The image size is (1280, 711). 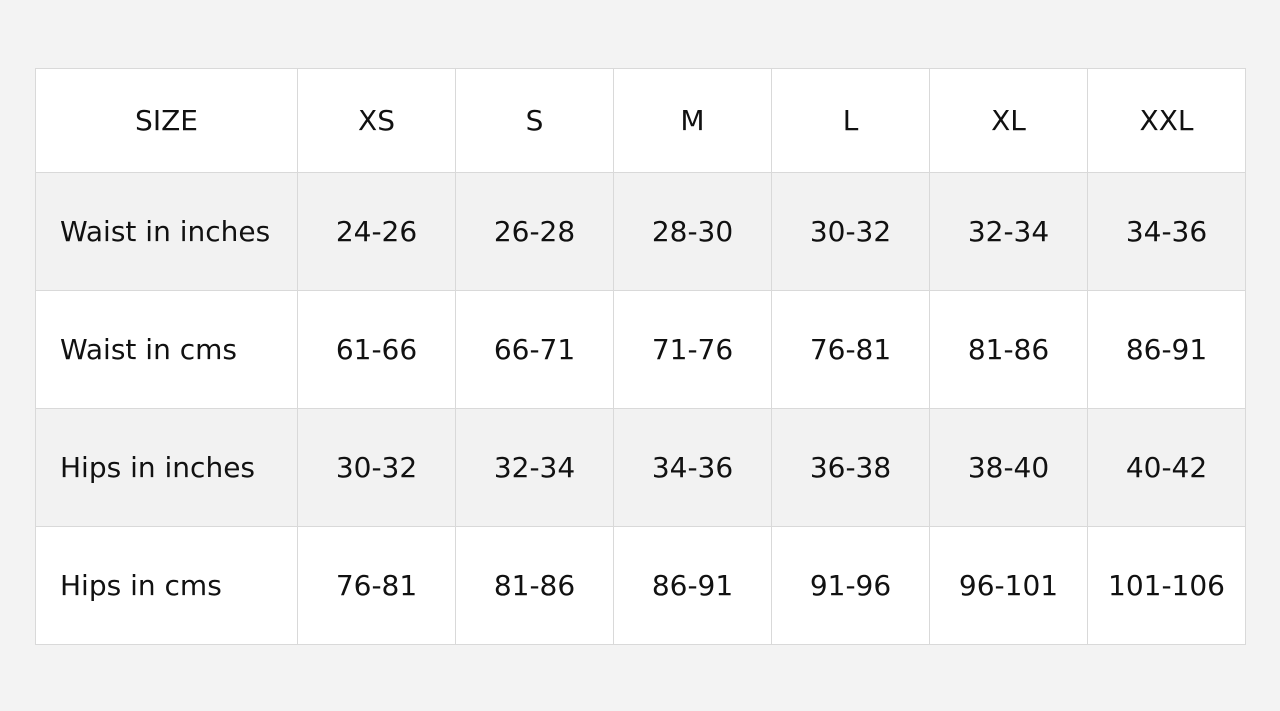 What do you see at coordinates (850, 467) in the screenshot?
I see `table-cell: 36-38` at bounding box center [850, 467].